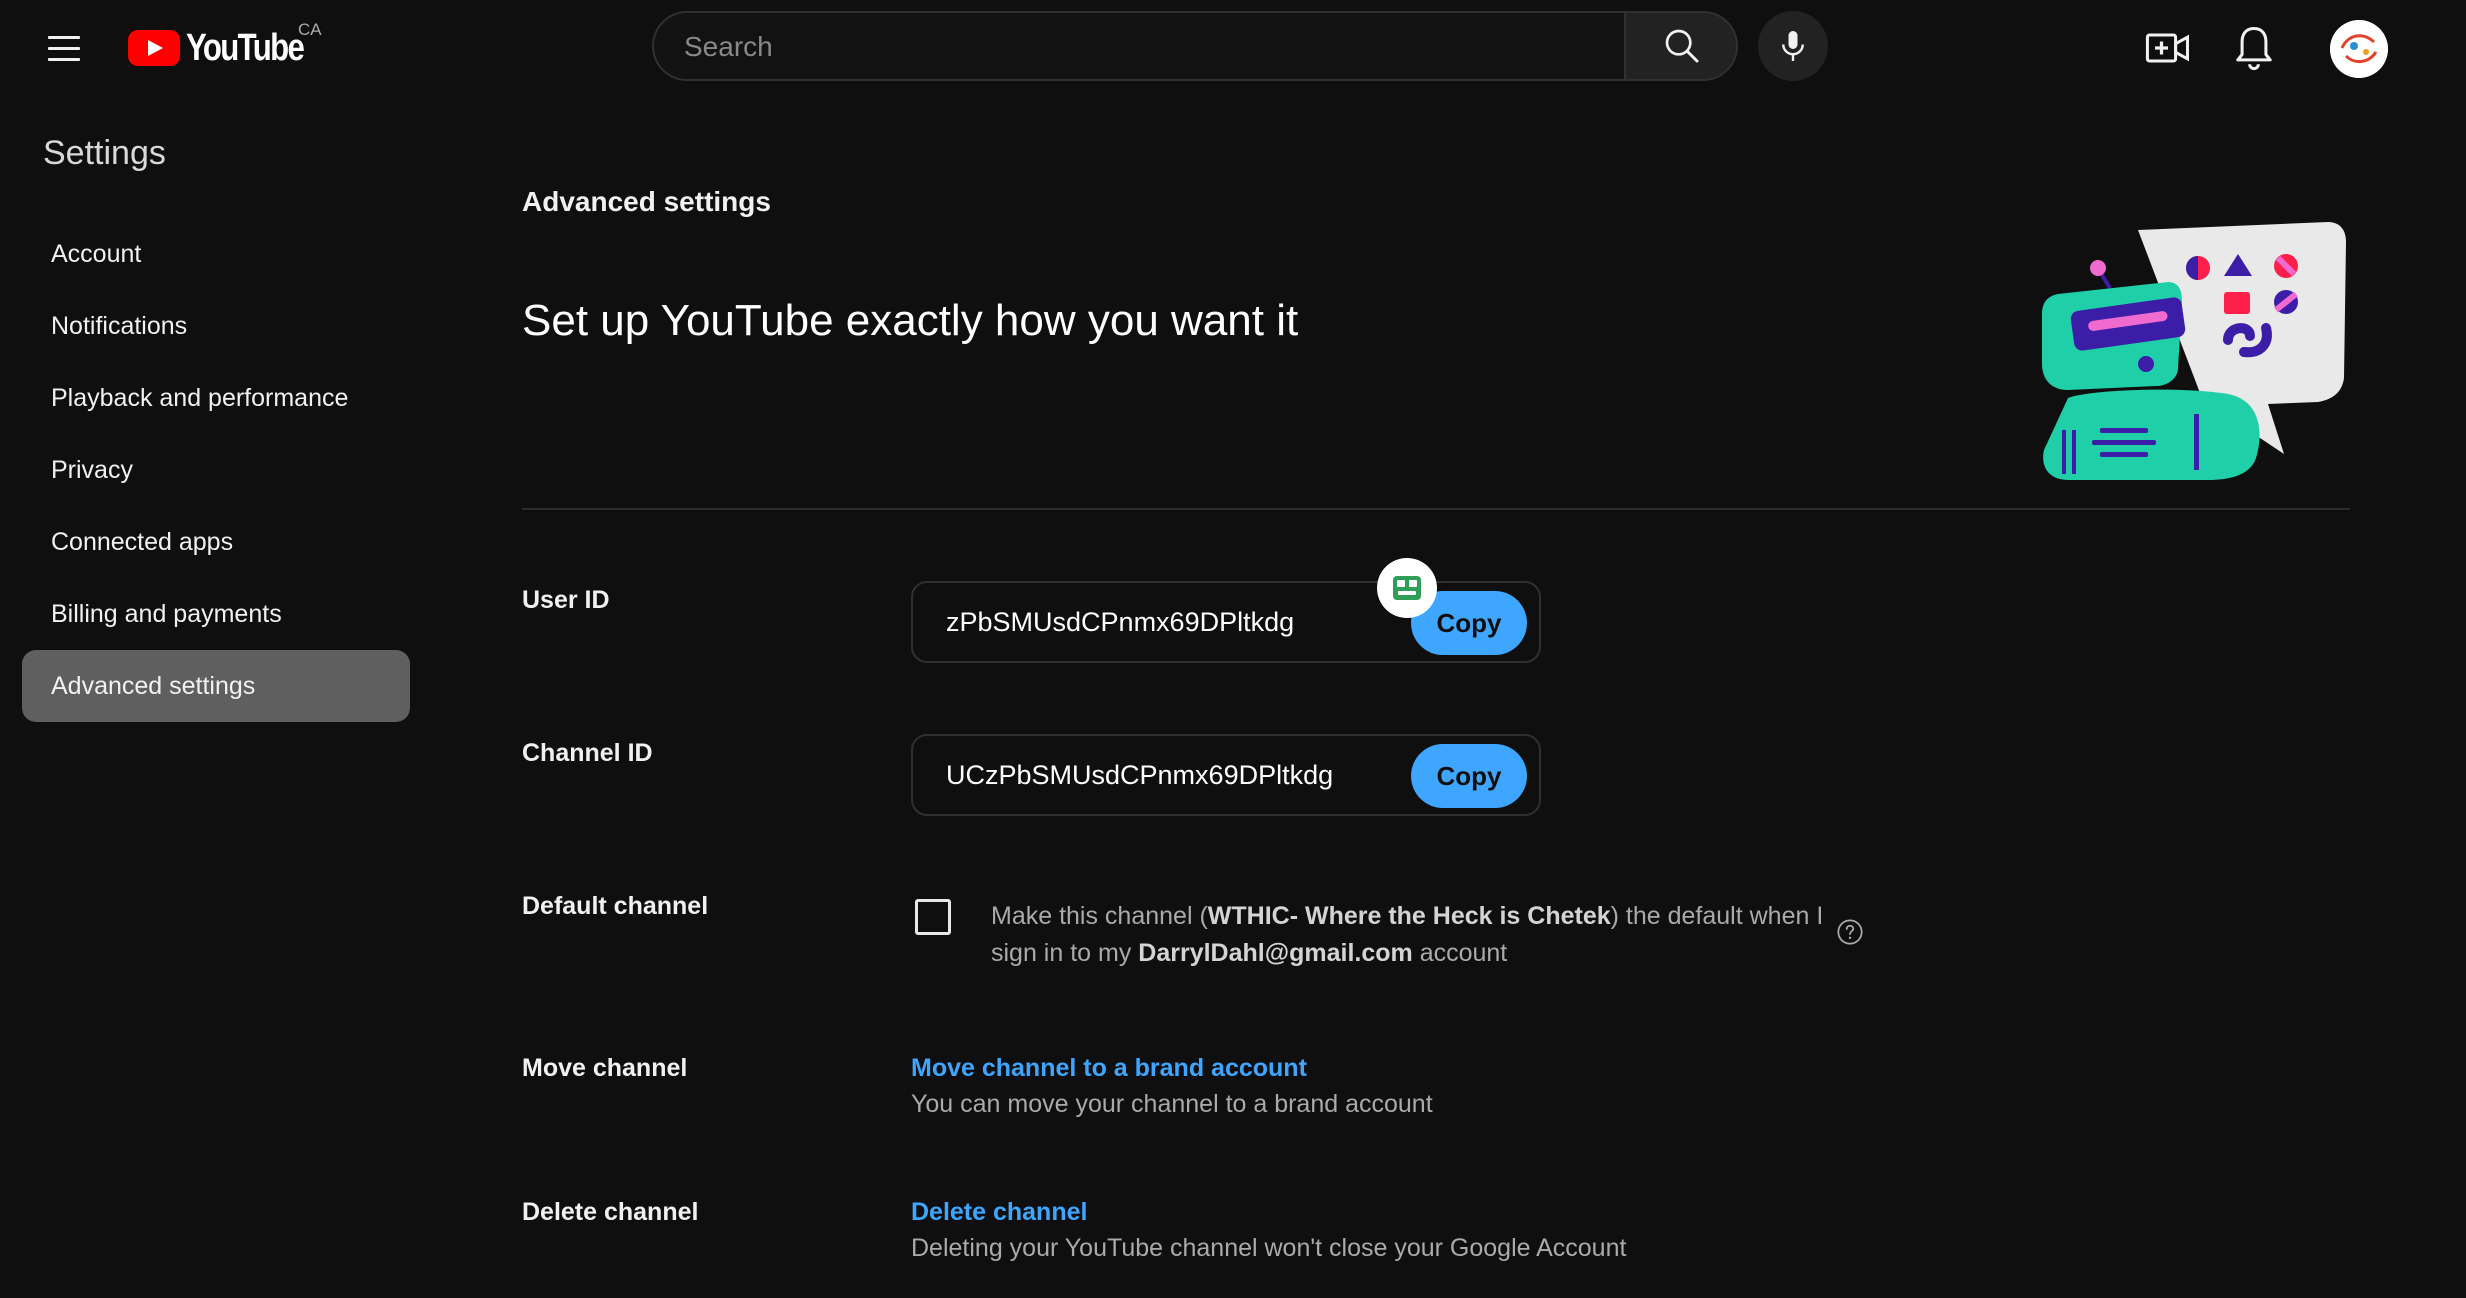 This screenshot has height=1298, width=2466. I want to click on search-input, so click(1134, 47).